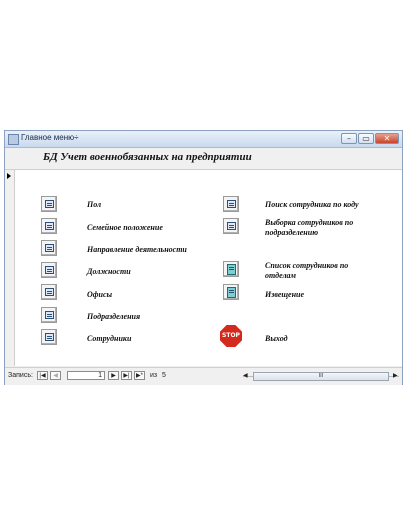 Image resolution: width=406 pixels, height=516 pixels. Describe the element at coordinates (312, 204) in the screenshot. I see `search-employee-by-code-label: Поиск сотрудника по коду` at that location.